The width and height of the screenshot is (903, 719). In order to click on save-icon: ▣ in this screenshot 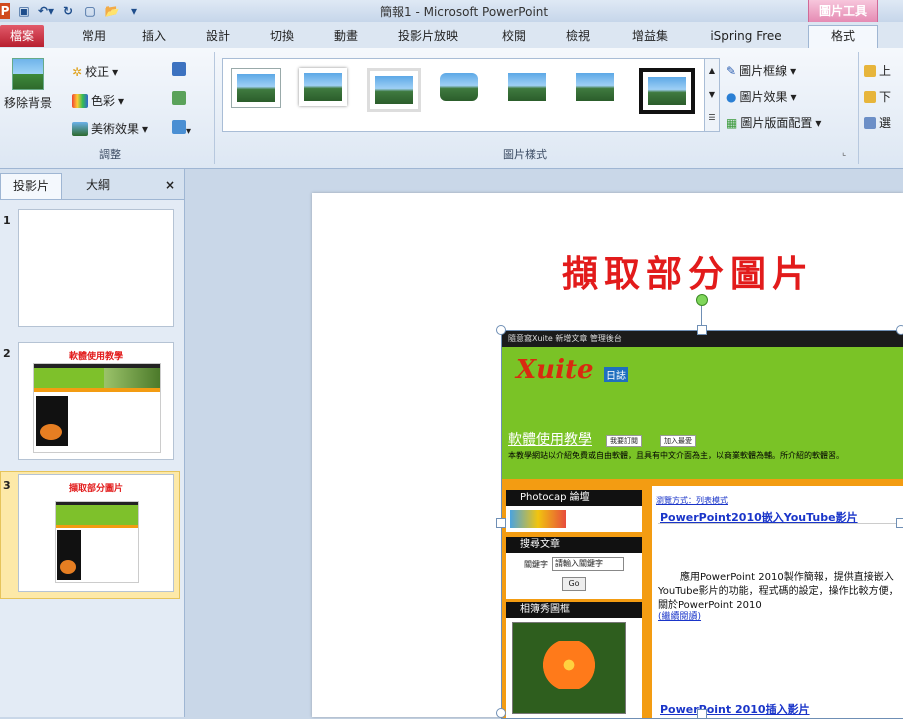, I will do `click(24, 11)`.